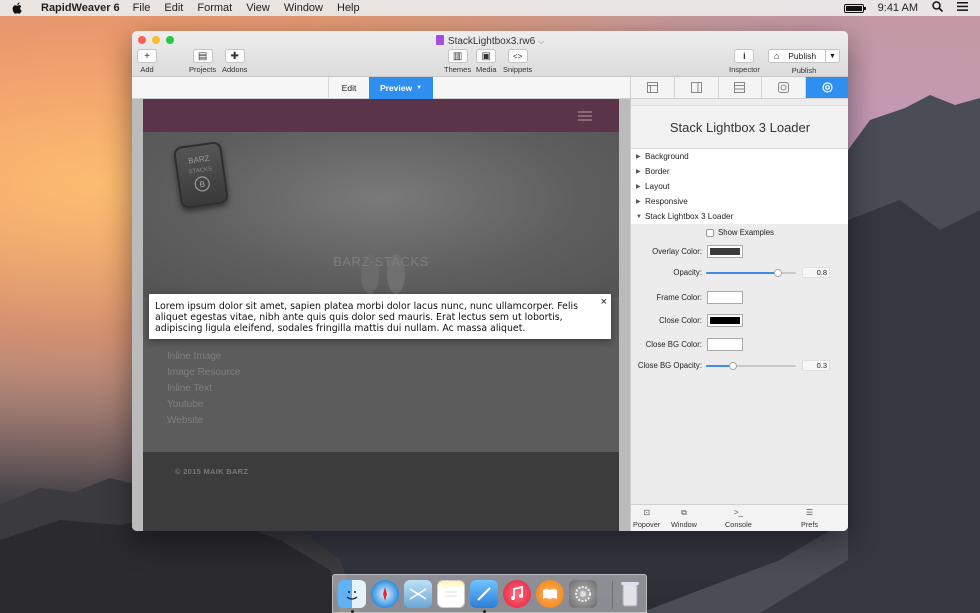 The image size is (980, 613). Describe the element at coordinates (739, 216) in the screenshot. I see `section-stack-lightbox-loader: ▼ Stack Lightbox 3 Loader` at that location.